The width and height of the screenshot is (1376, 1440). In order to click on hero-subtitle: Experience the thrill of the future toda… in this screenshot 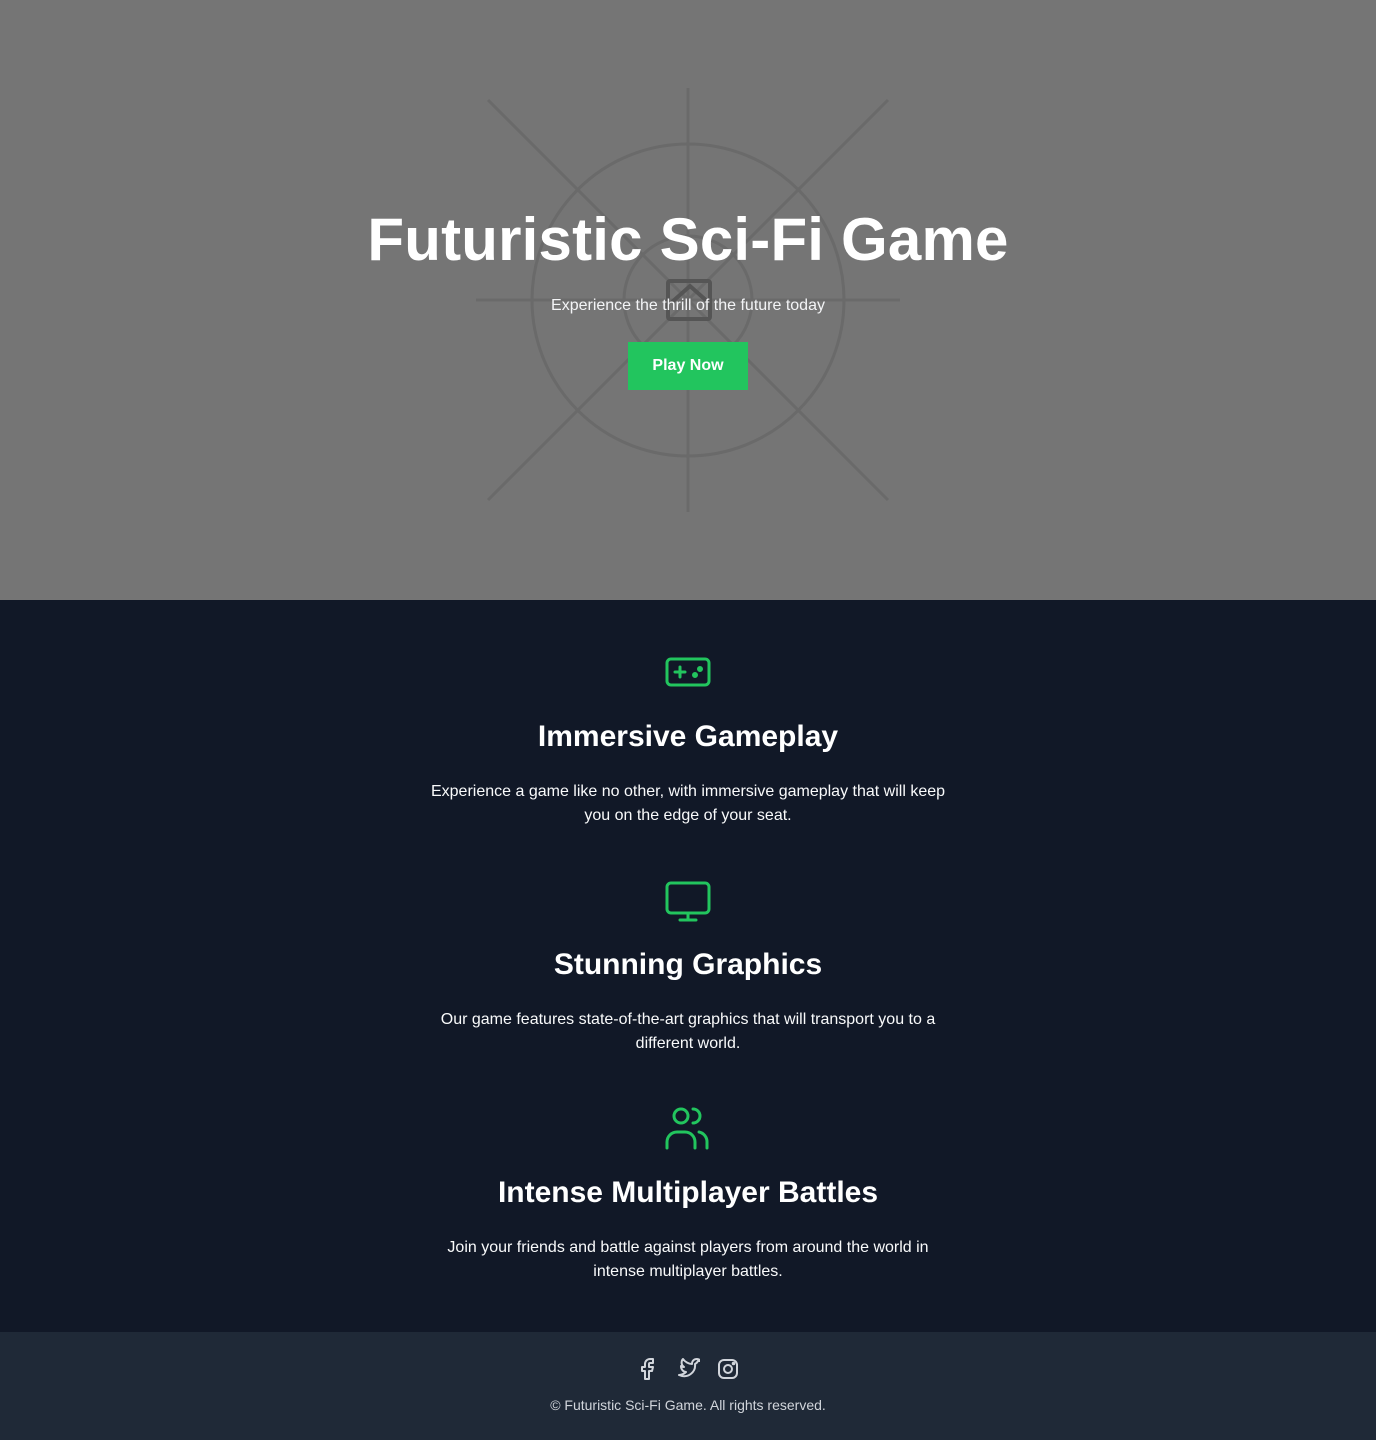, I will do `click(688, 305)`.